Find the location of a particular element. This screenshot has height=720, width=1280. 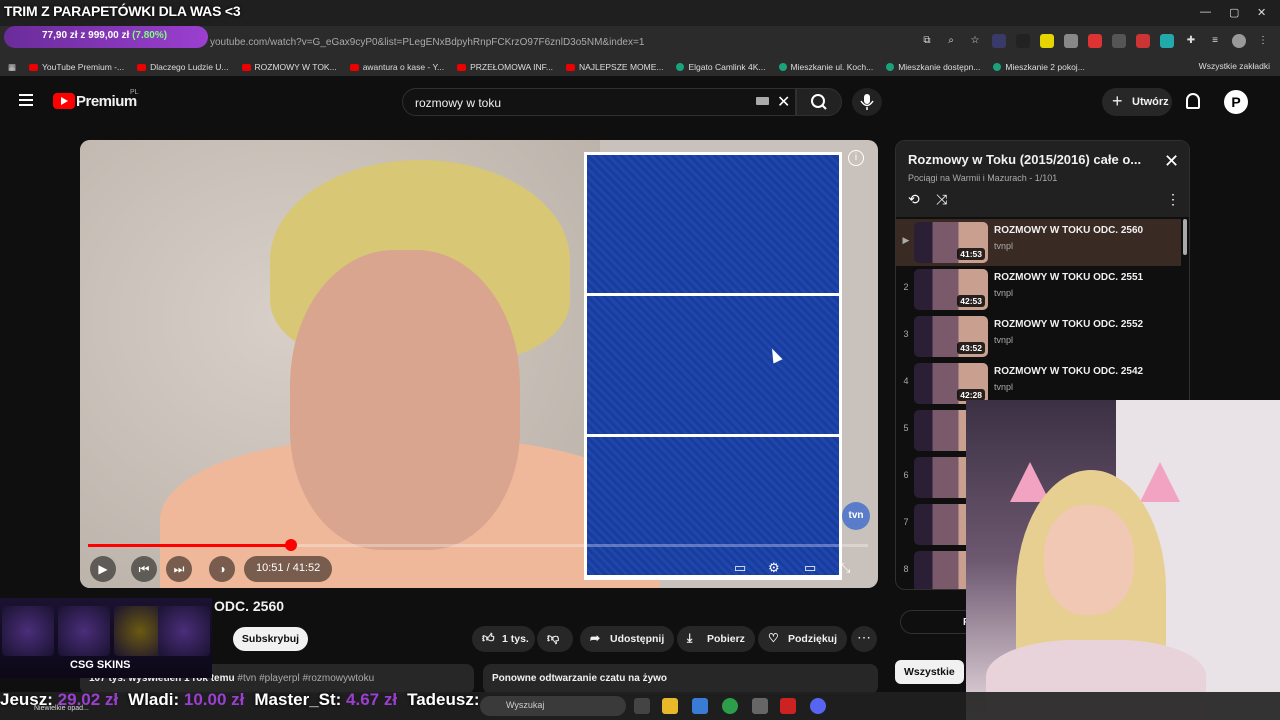

more-actions-button: ⋯ is located at coordinates (864, 639).